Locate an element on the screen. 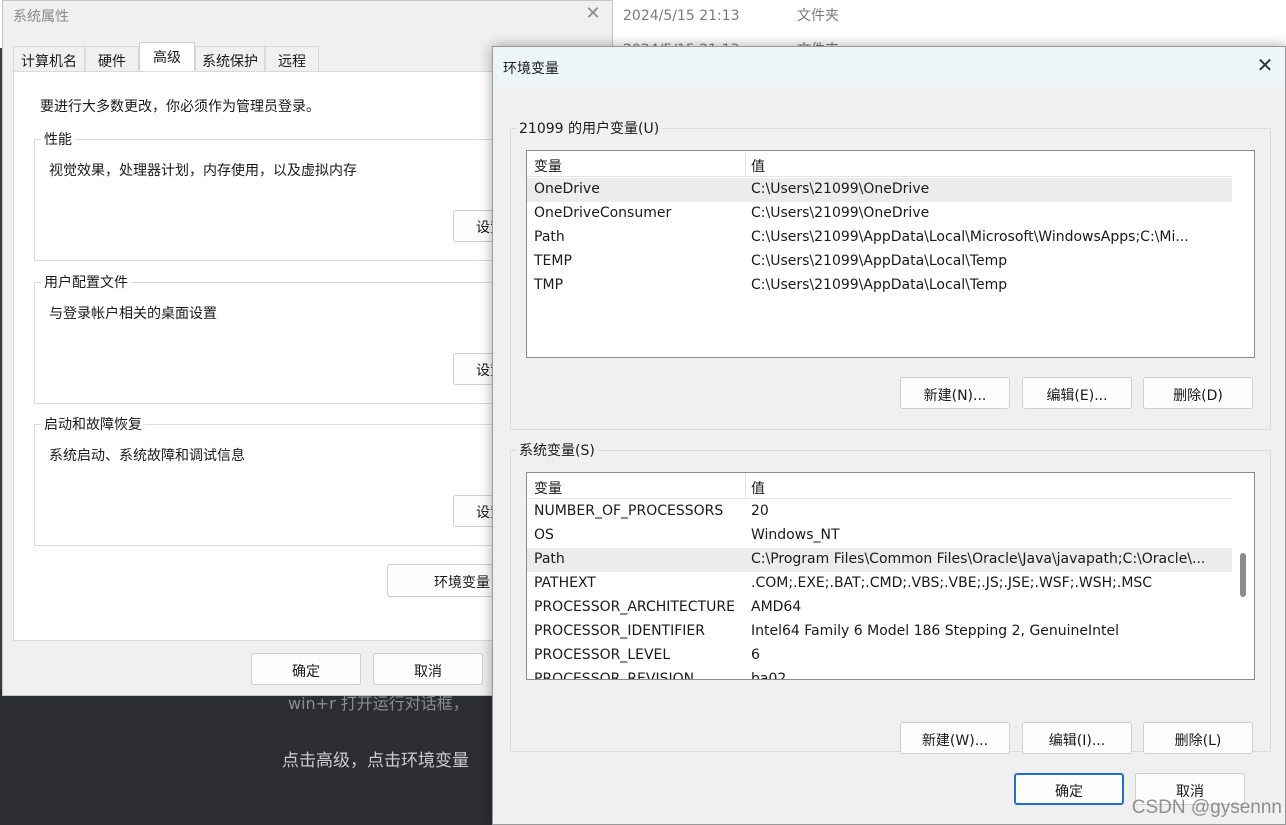  system-delete-button: 删除(L) is located at coordinates (1198, 738).